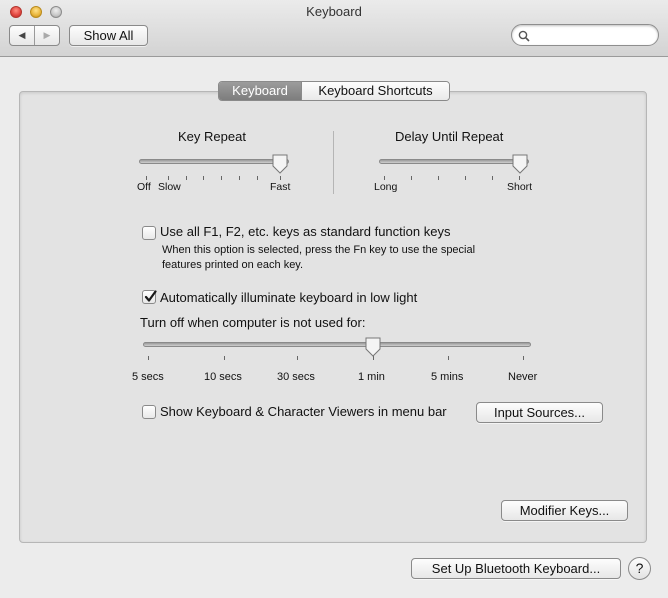 This screenshot has width=668, height=598. I want to click on delay-label-long: Long, so click(386, 187).